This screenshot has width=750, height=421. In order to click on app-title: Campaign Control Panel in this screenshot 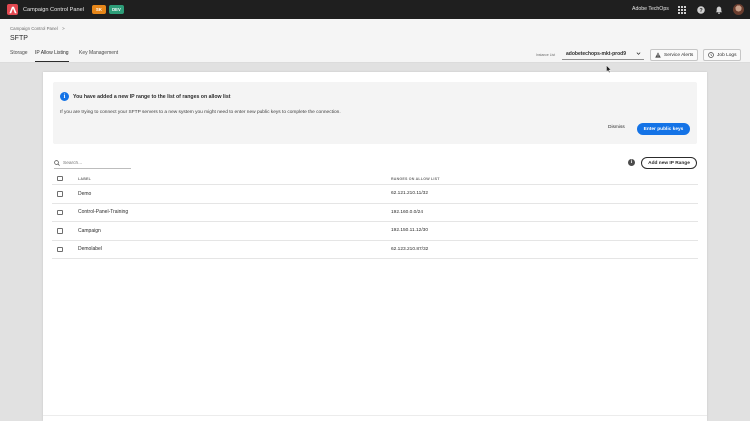, I will do `click(53, 10)`.